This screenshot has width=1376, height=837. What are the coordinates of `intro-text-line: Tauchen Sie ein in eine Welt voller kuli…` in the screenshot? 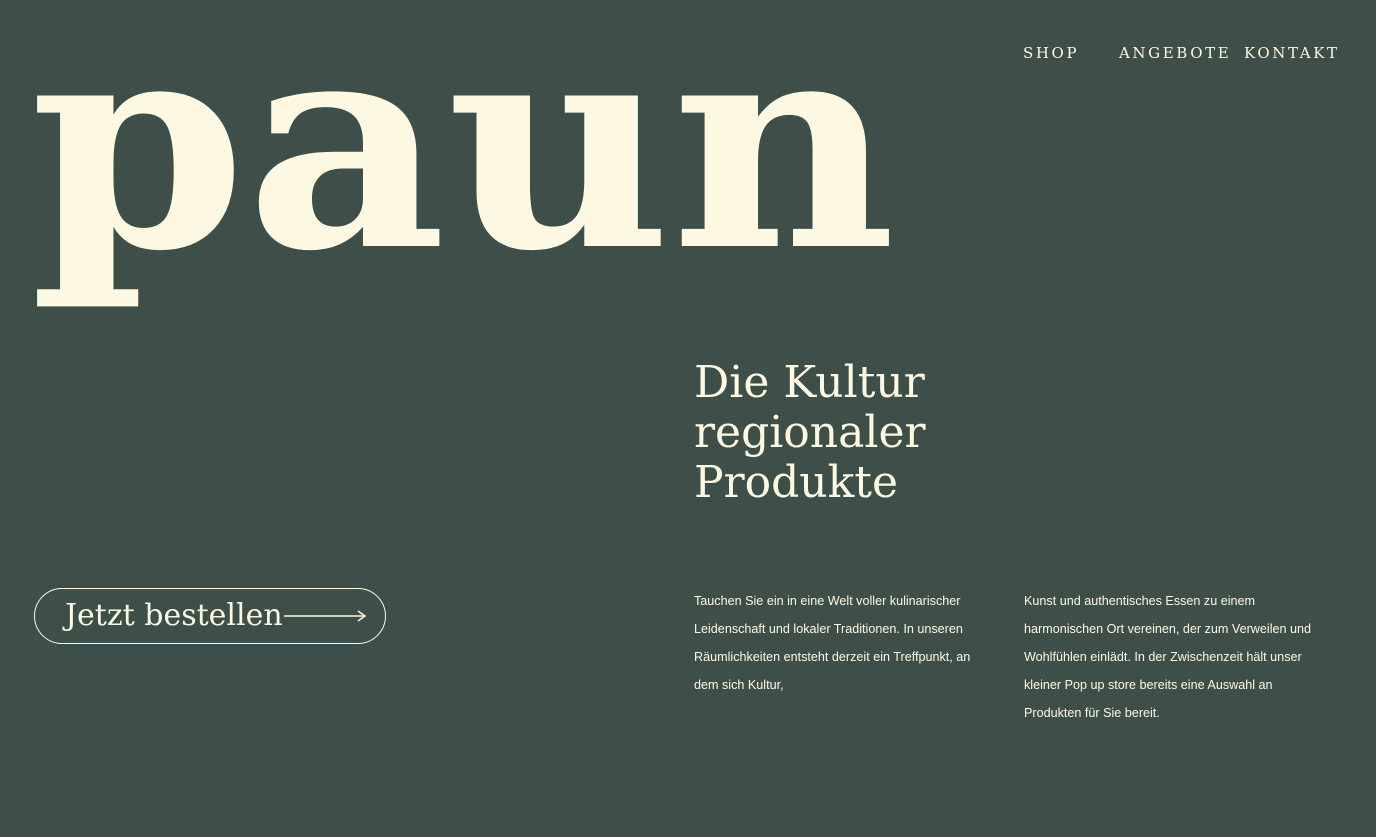 It's located at (827, 601).